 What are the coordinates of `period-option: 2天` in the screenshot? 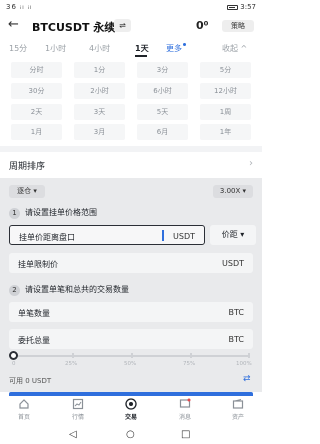 It's located at (36, 112).